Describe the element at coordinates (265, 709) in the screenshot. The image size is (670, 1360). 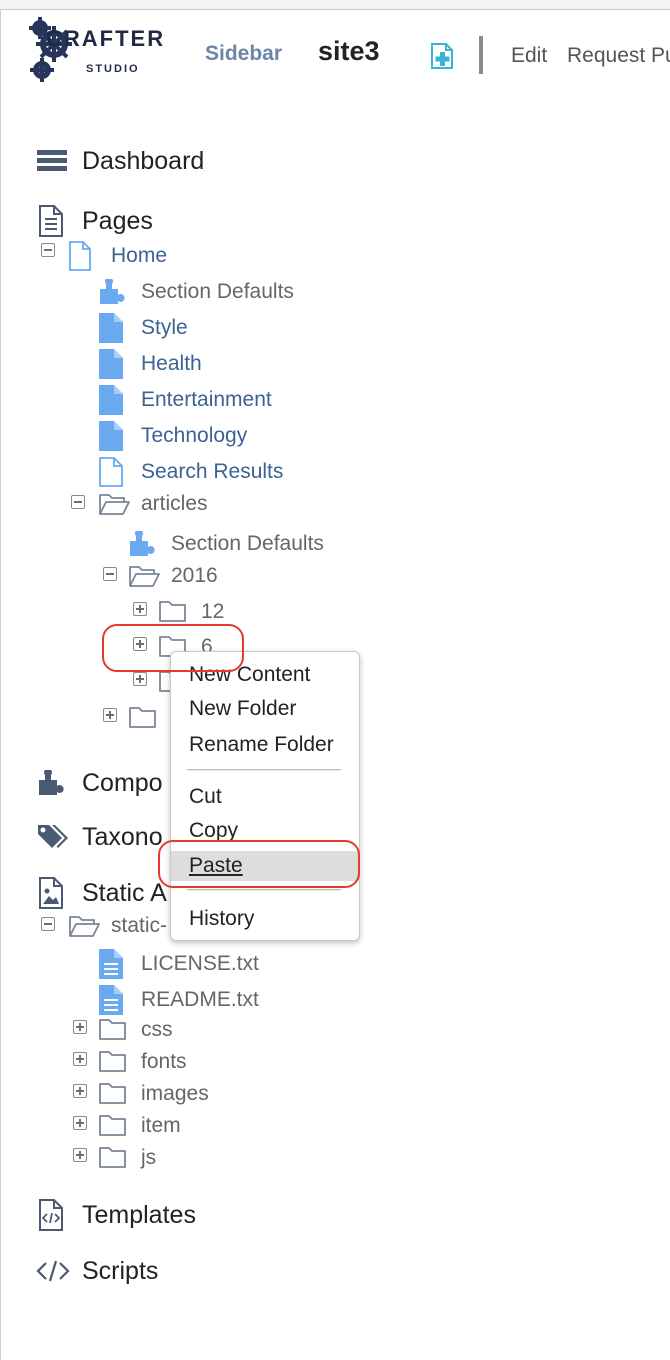
I see `menu-item-new-folder: New Folder` at that location.